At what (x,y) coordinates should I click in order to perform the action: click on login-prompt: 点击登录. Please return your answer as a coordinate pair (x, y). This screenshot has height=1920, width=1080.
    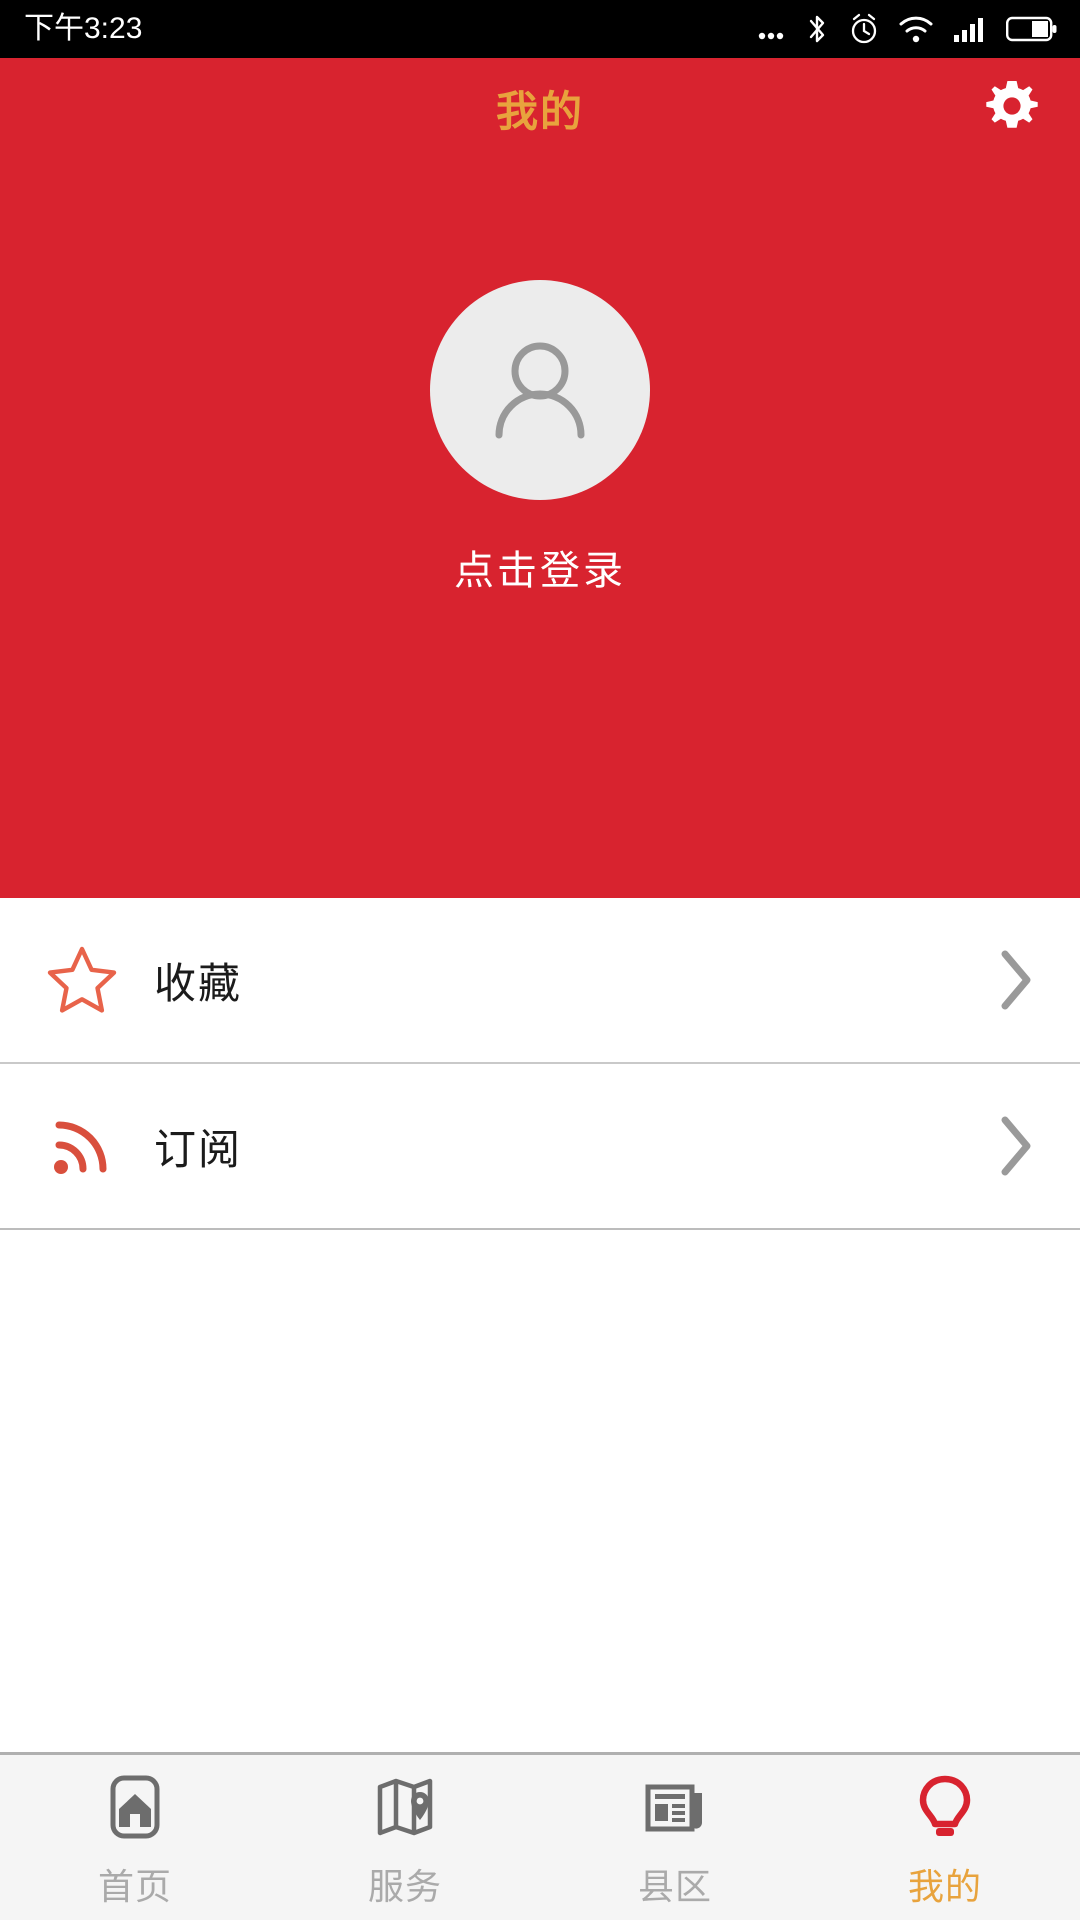
    Looking at the image, I should click on (540, 567).